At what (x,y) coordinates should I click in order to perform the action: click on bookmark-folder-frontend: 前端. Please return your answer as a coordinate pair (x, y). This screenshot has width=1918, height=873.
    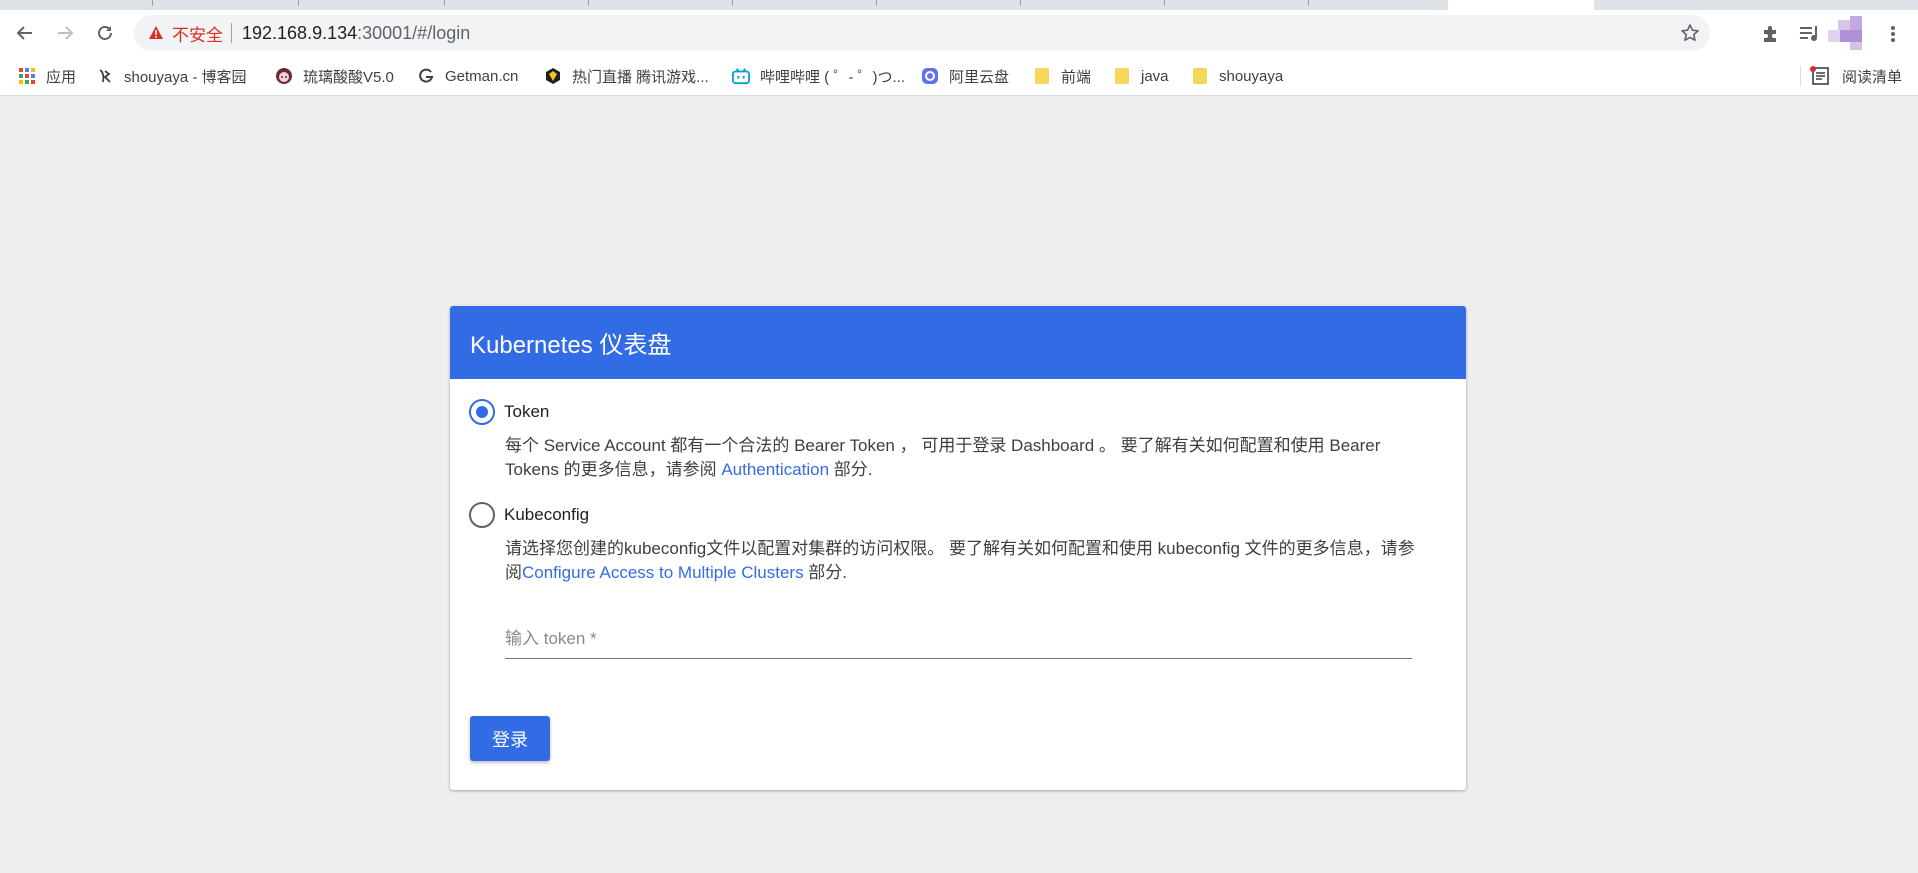
    Looking at the image, I should click on (1062, 76).